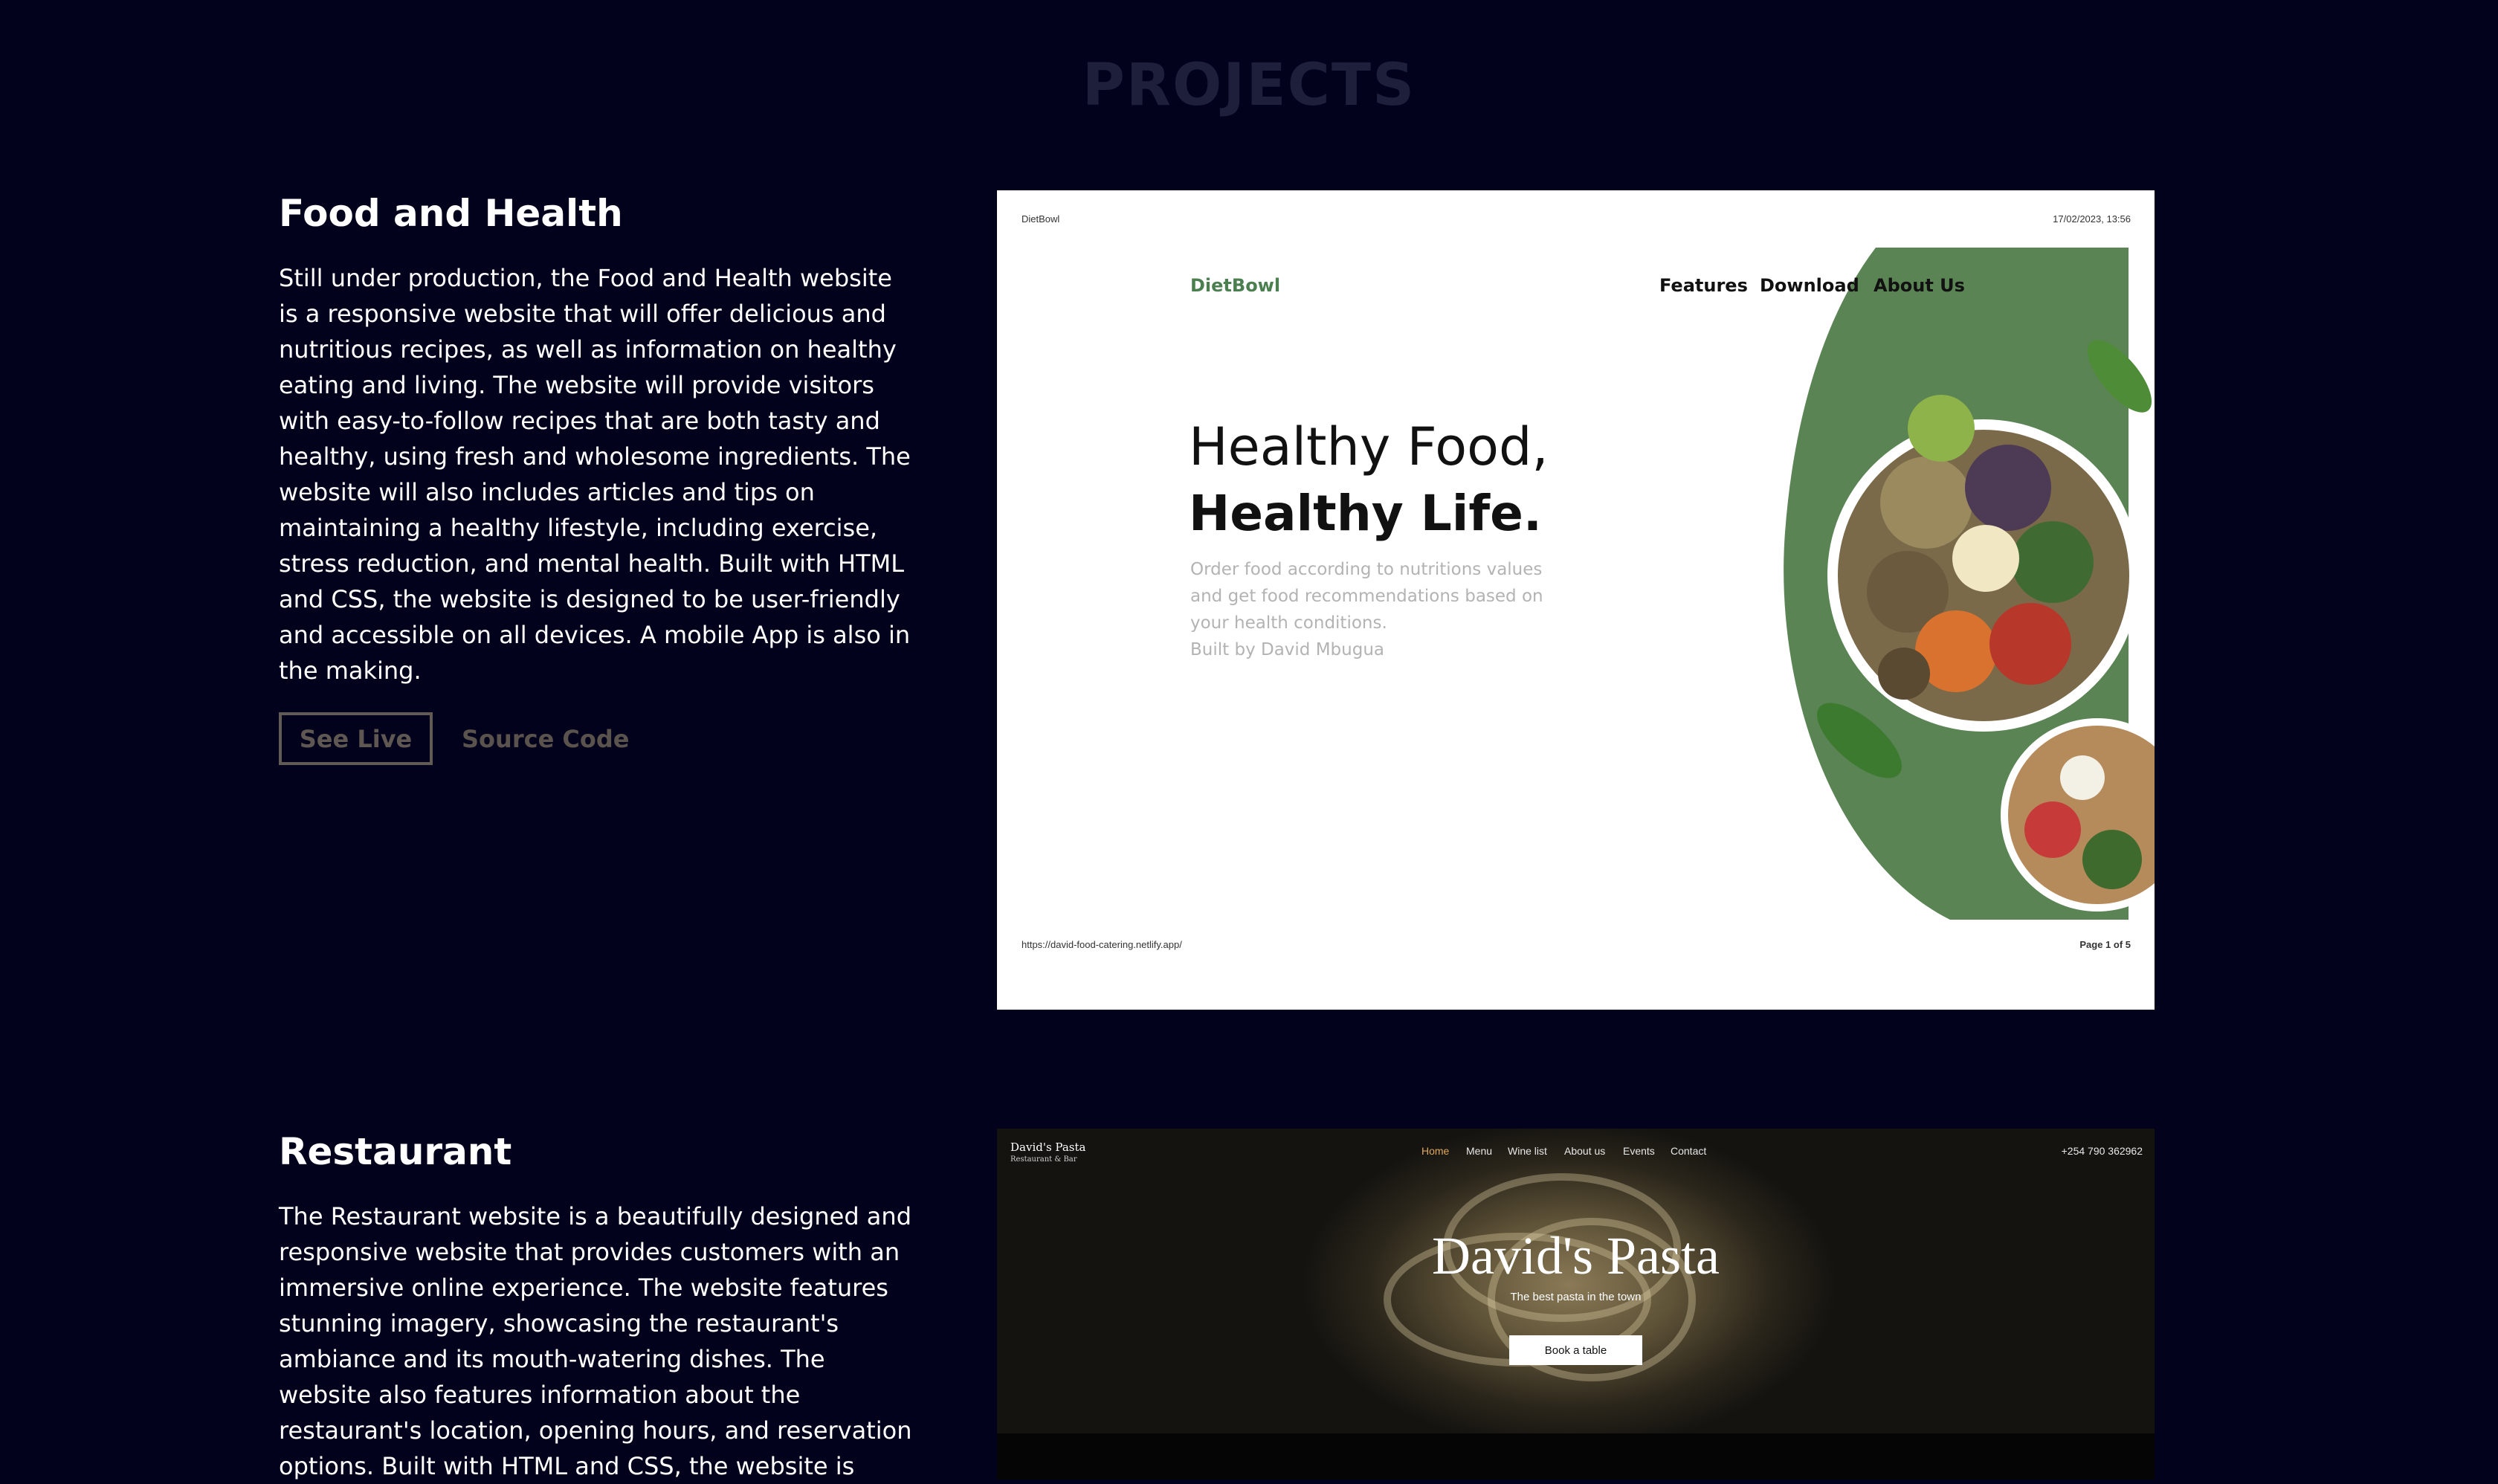 The width and height of the screenshot is (2498, 1484). Describe the element at coordinates (1576, 1297) in the screenshot. I see `pasta-hero-tagline: The best pasta in the town` at that location.